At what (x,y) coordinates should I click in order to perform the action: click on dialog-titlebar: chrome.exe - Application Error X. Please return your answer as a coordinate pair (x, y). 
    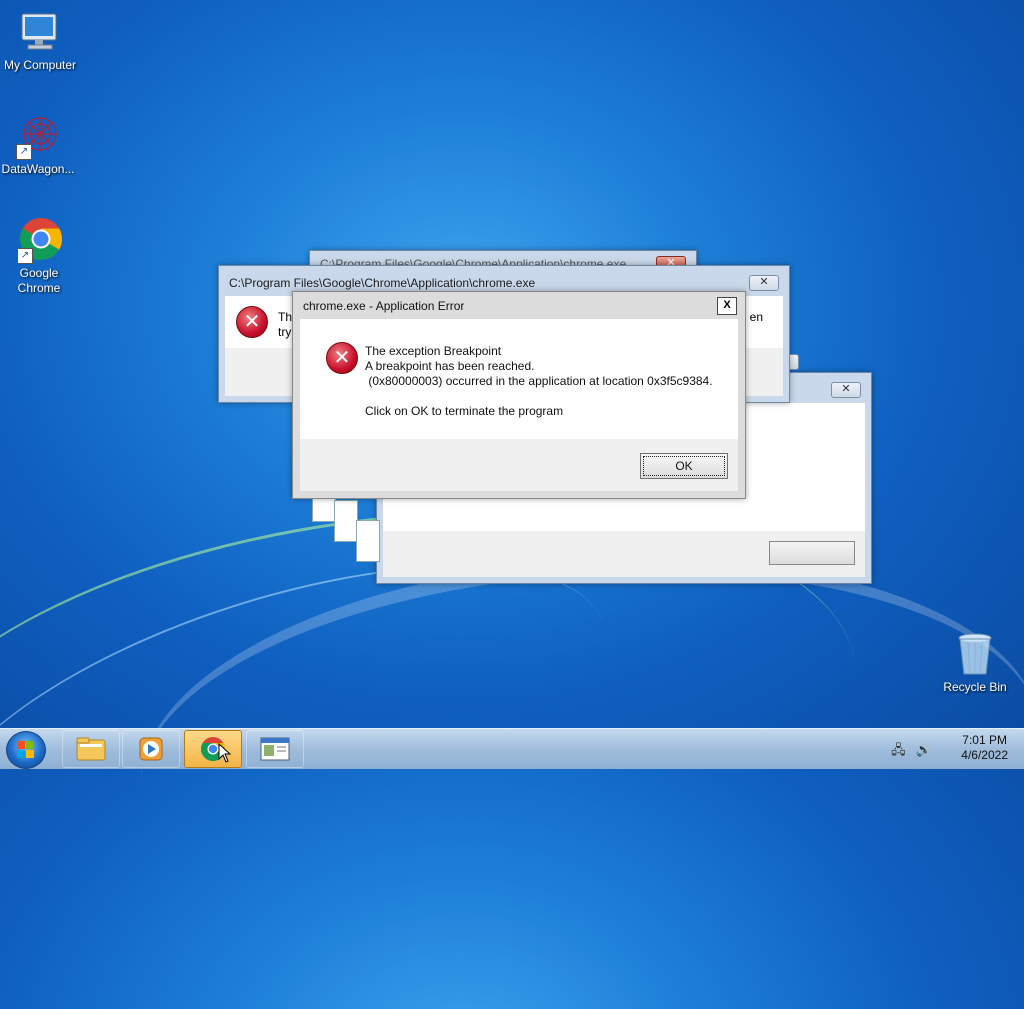
    Looking at the image, I should click on (519, 305).